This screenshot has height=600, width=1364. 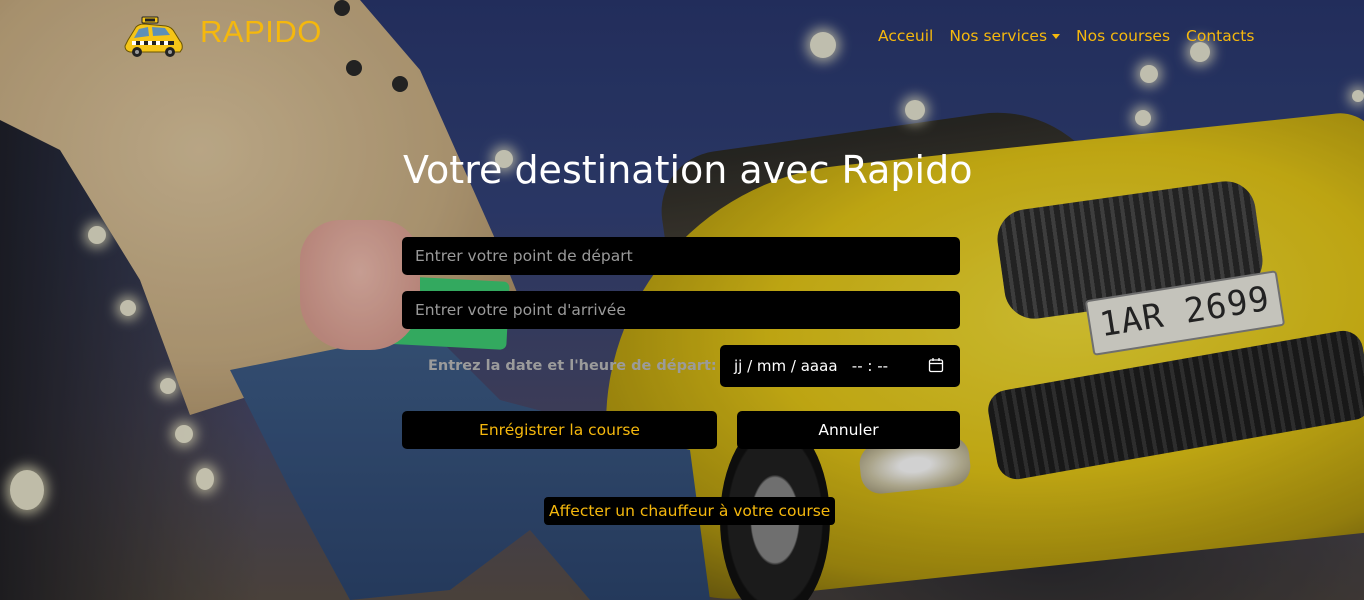 What do you see at coordinates (848, 430) in the screenshot?
I see `cancel-button: Annuler` at bounding box center [848, 430].